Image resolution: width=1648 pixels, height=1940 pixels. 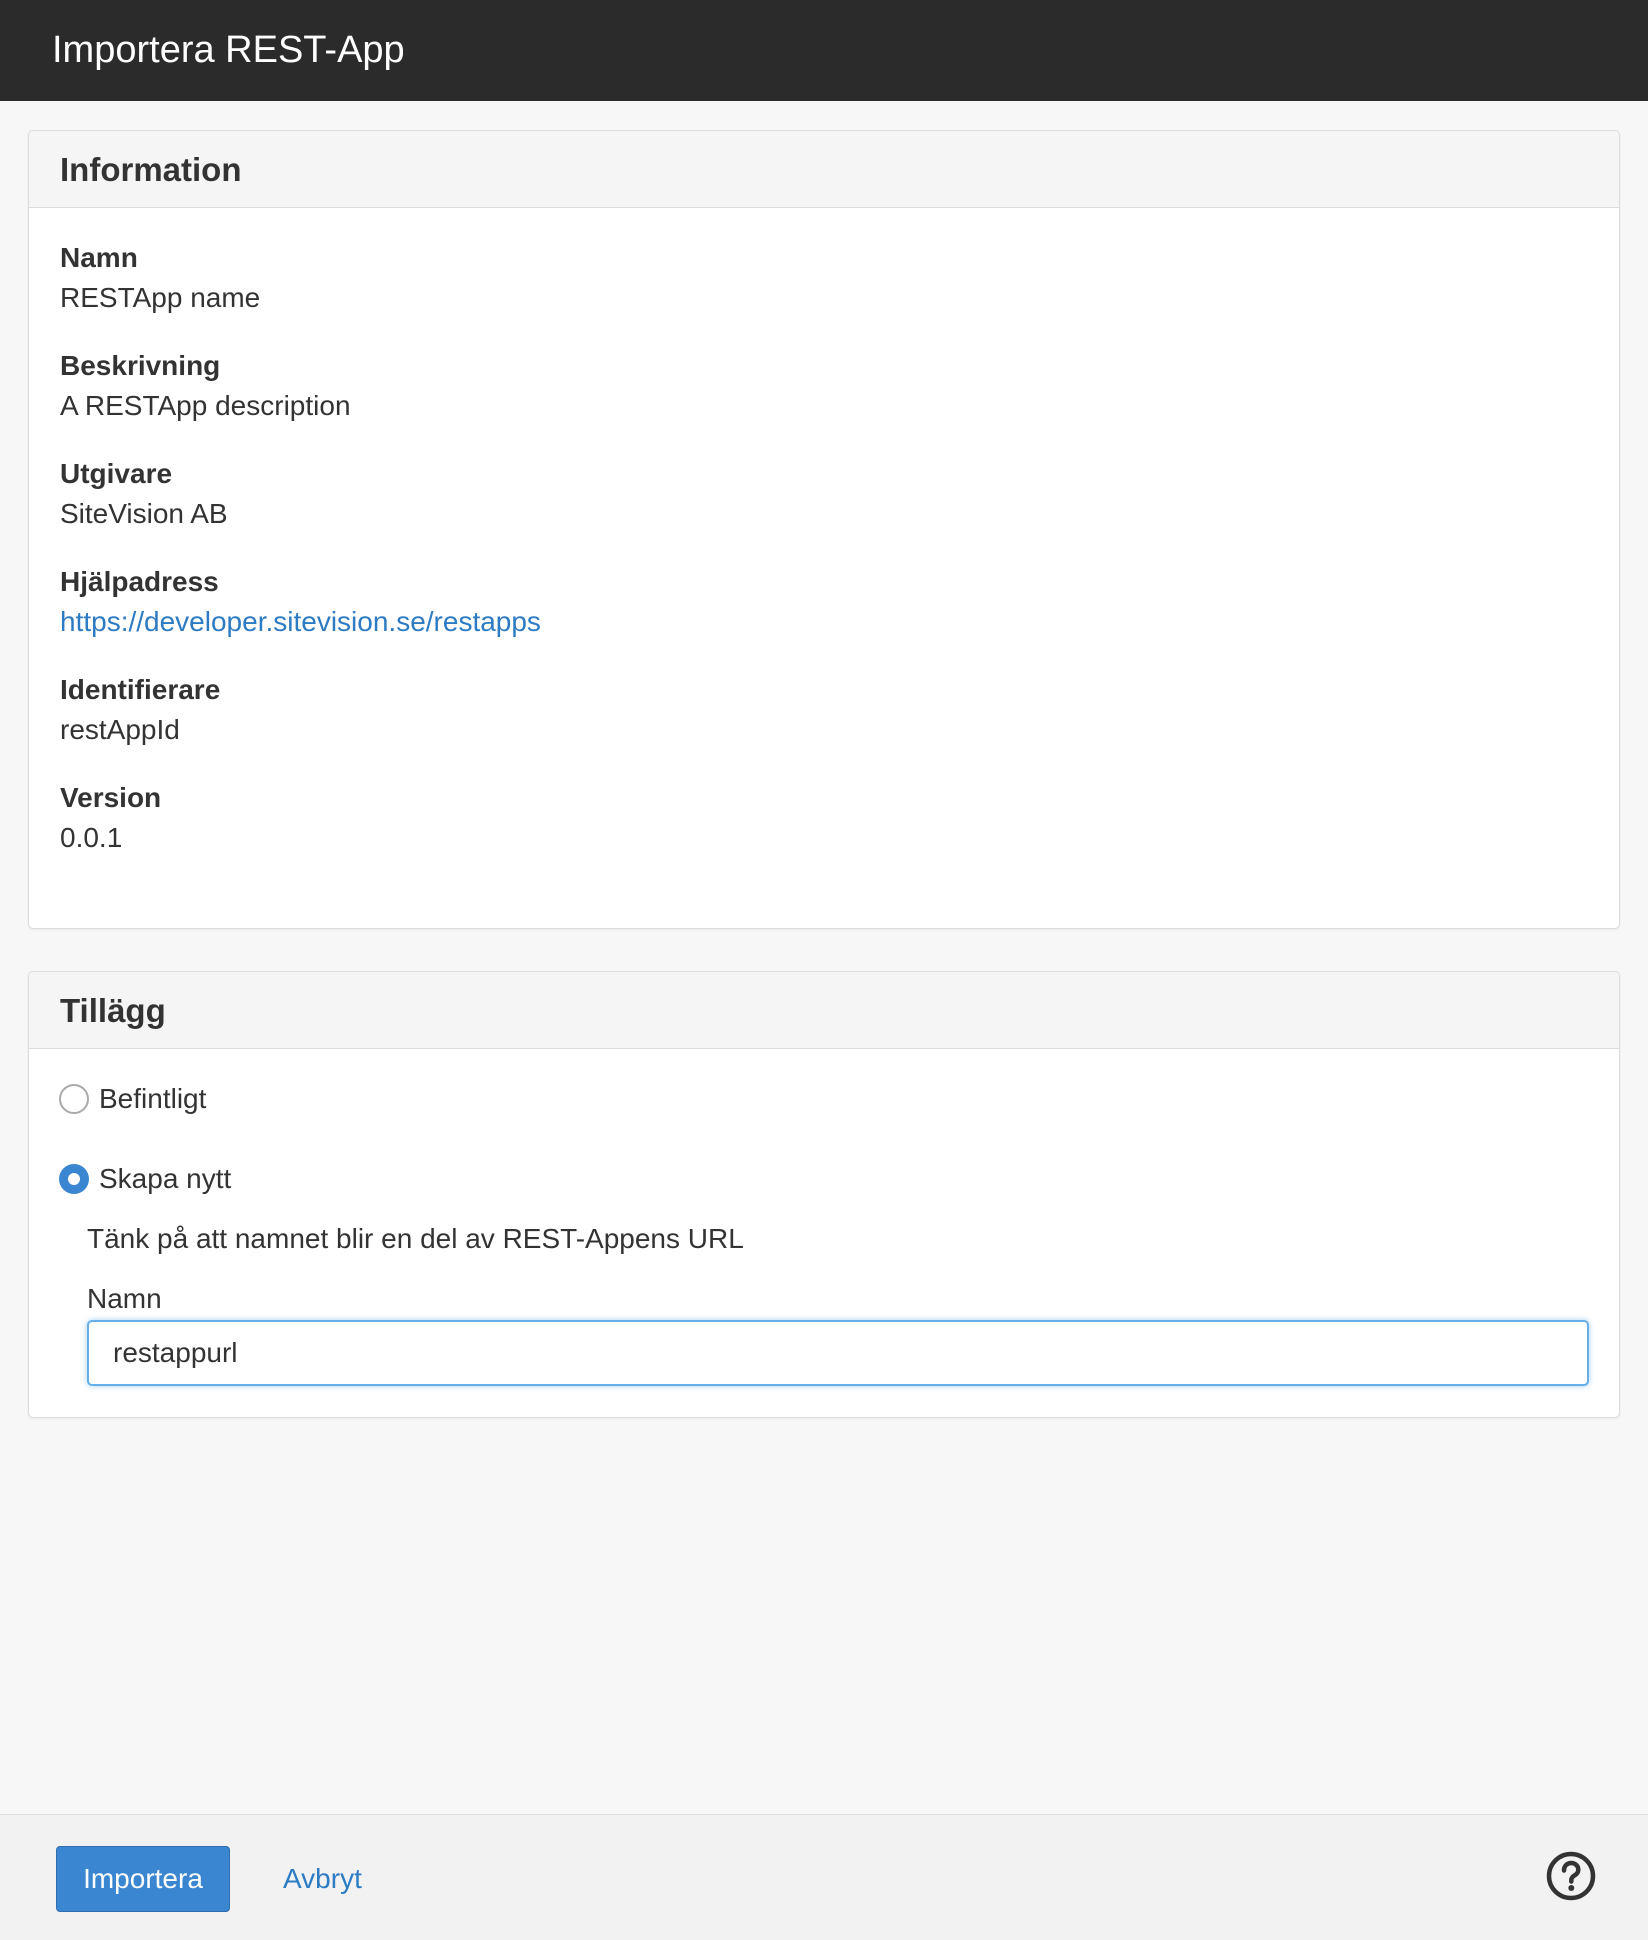 I want to click on field-identifier: Identifierare restAppId, so click(x=140, y=710).